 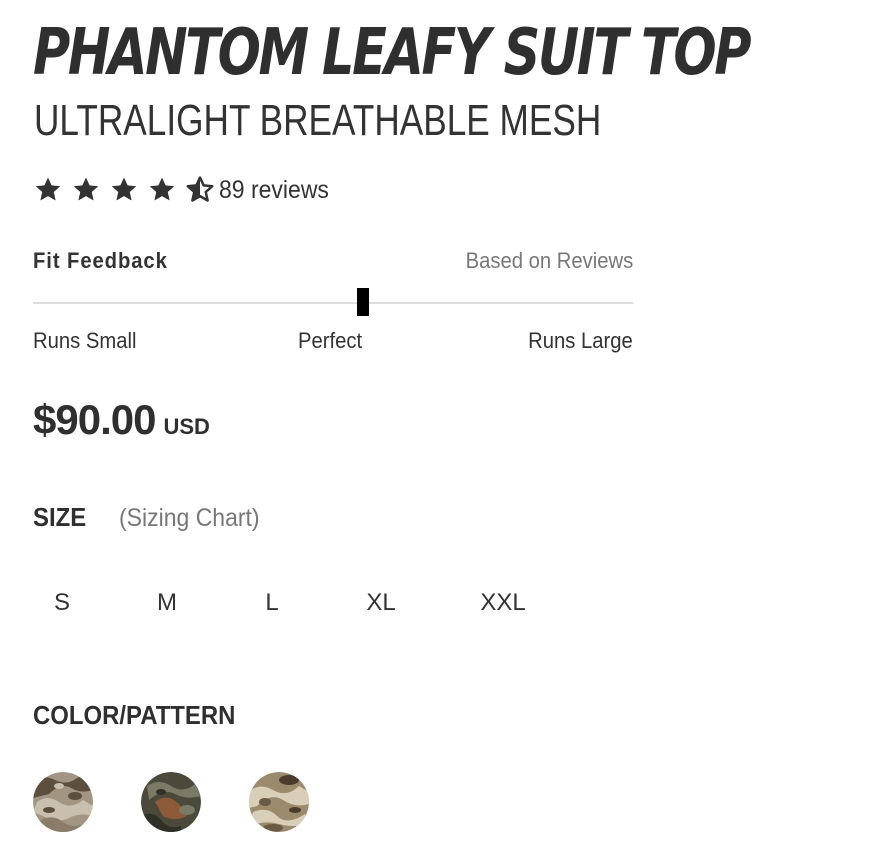 What do you see at coordinates (363, 302) in the screenshot?
I see `fit-scale-marker` at bounding box center [363, 302].